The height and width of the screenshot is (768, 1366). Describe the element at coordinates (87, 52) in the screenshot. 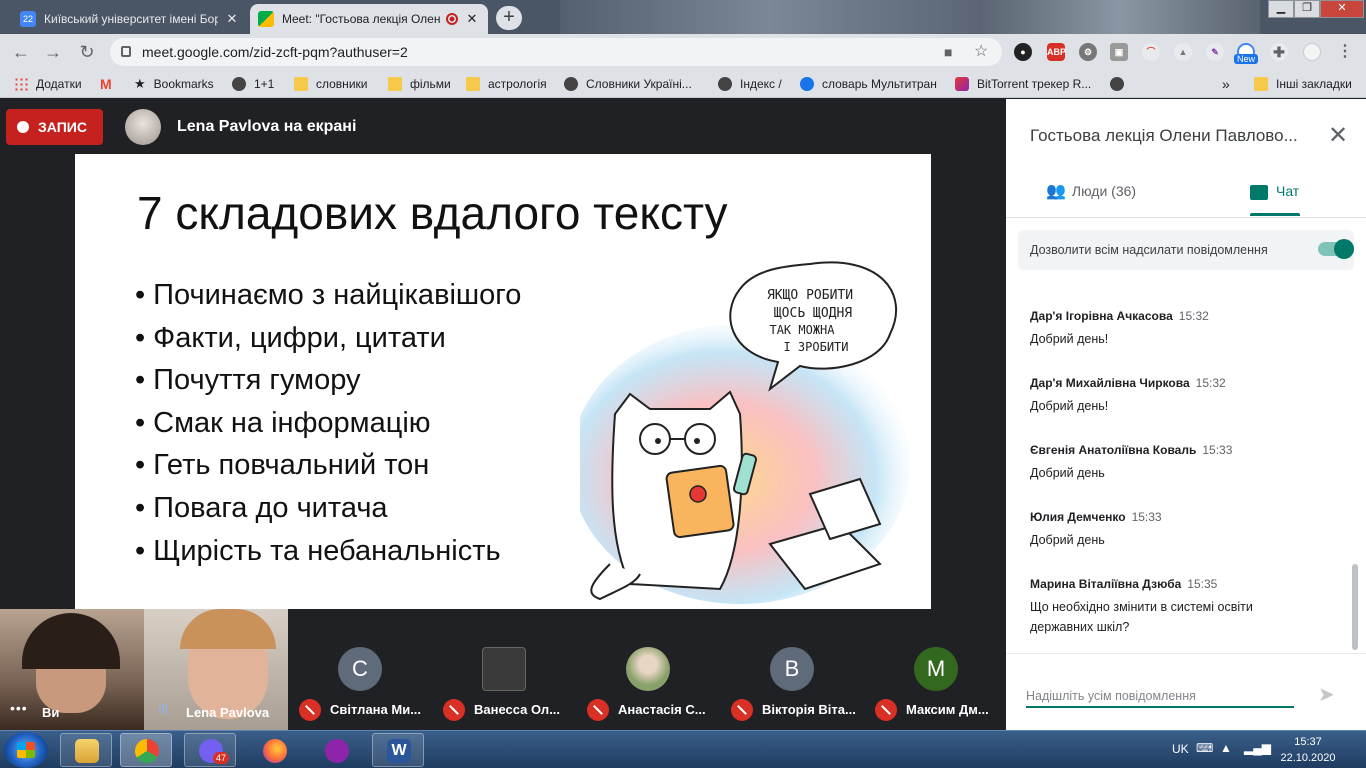

I see `reload-icon: ↻` at that location.